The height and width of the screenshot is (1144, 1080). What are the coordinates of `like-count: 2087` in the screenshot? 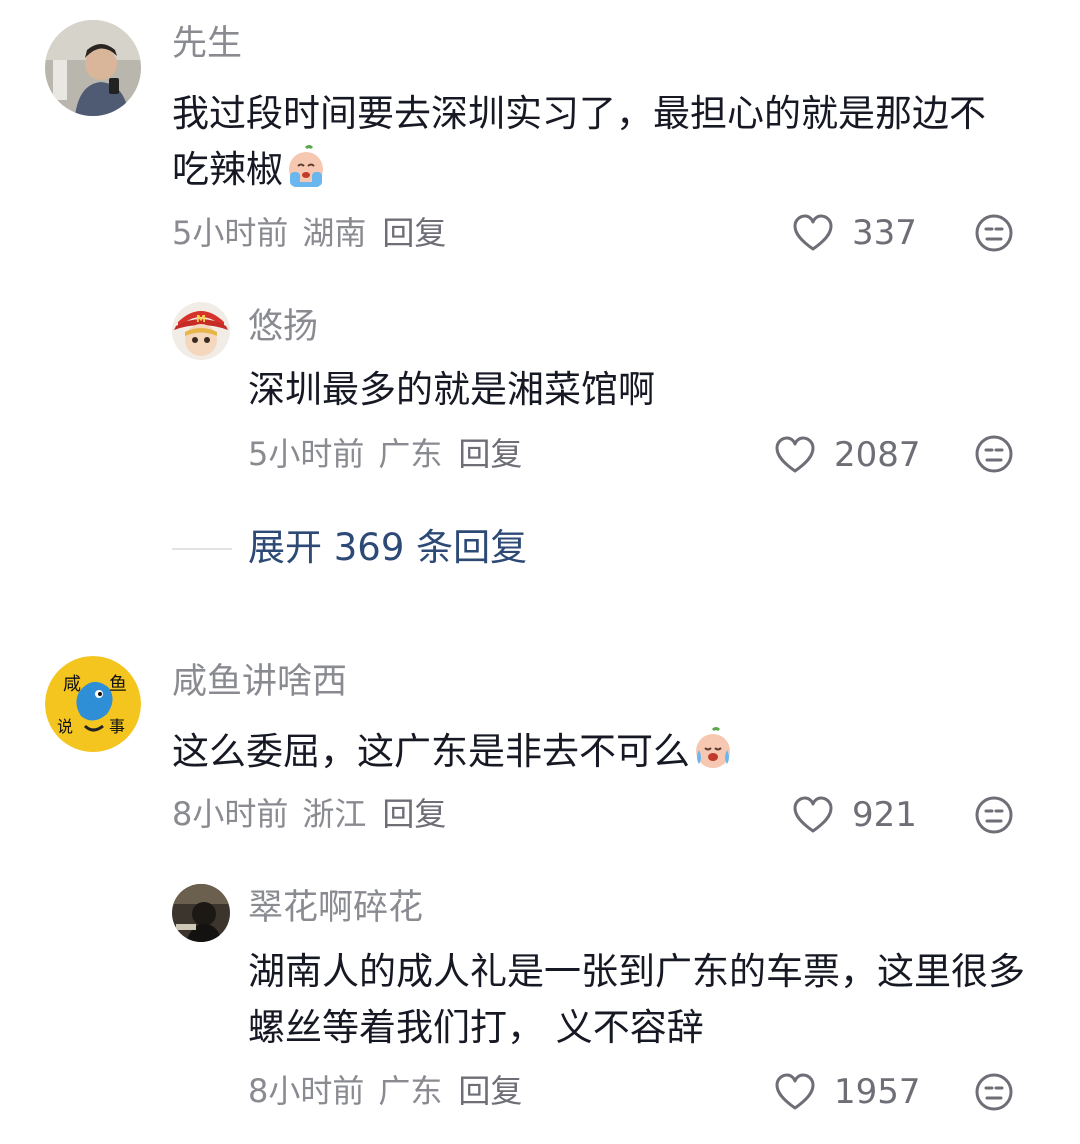 It's located at (877, 455).